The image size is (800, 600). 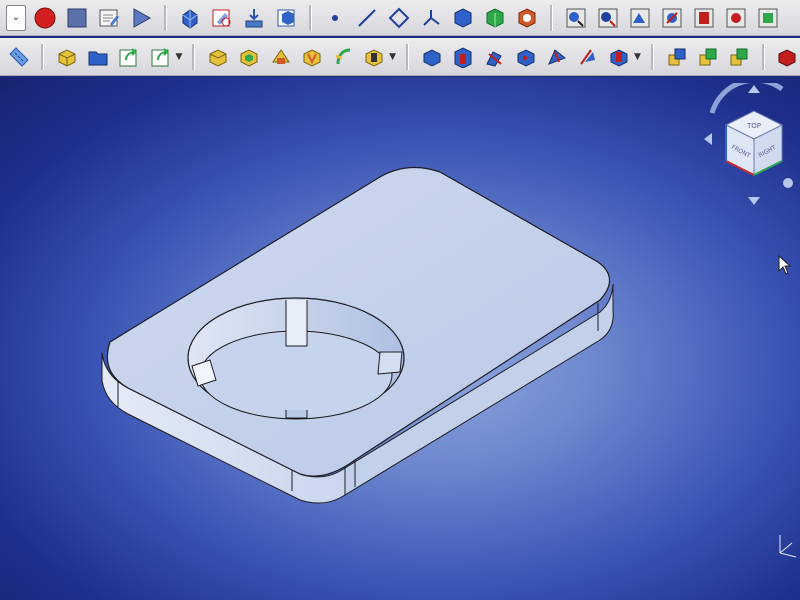 I want to click on iso-view-icon, so click(x=463, y=18).